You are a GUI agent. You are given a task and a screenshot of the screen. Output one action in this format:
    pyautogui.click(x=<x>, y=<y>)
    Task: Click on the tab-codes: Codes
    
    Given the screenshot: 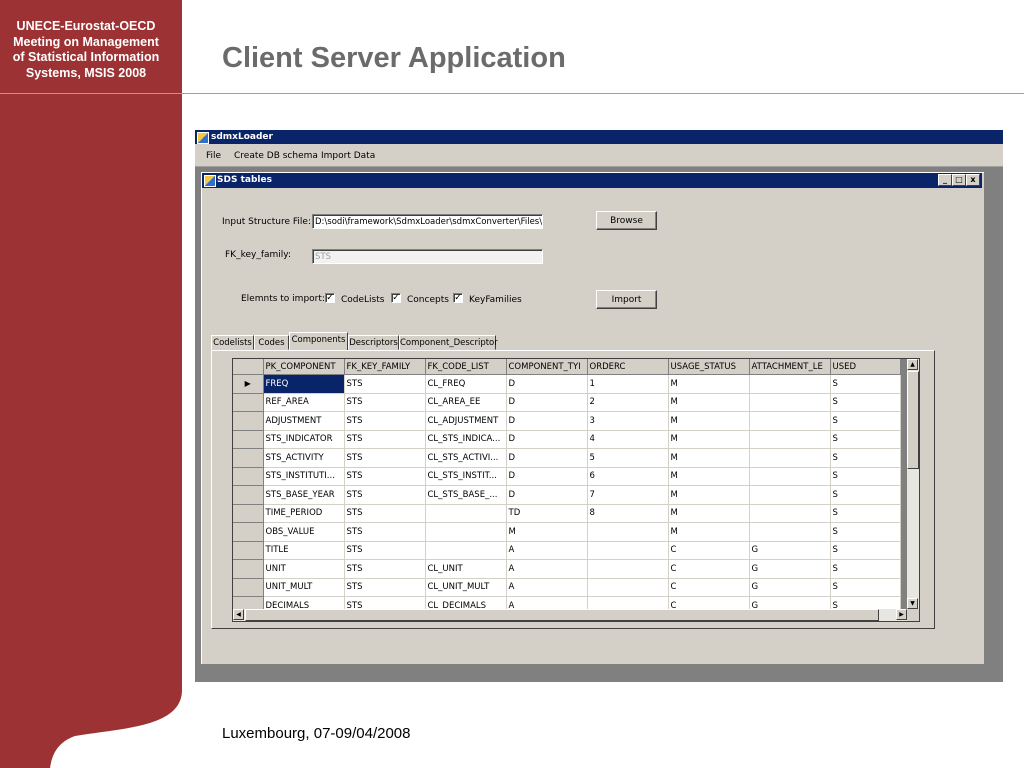 What is the action you would take?
    pyautogui.click(x=271, y=342)
    